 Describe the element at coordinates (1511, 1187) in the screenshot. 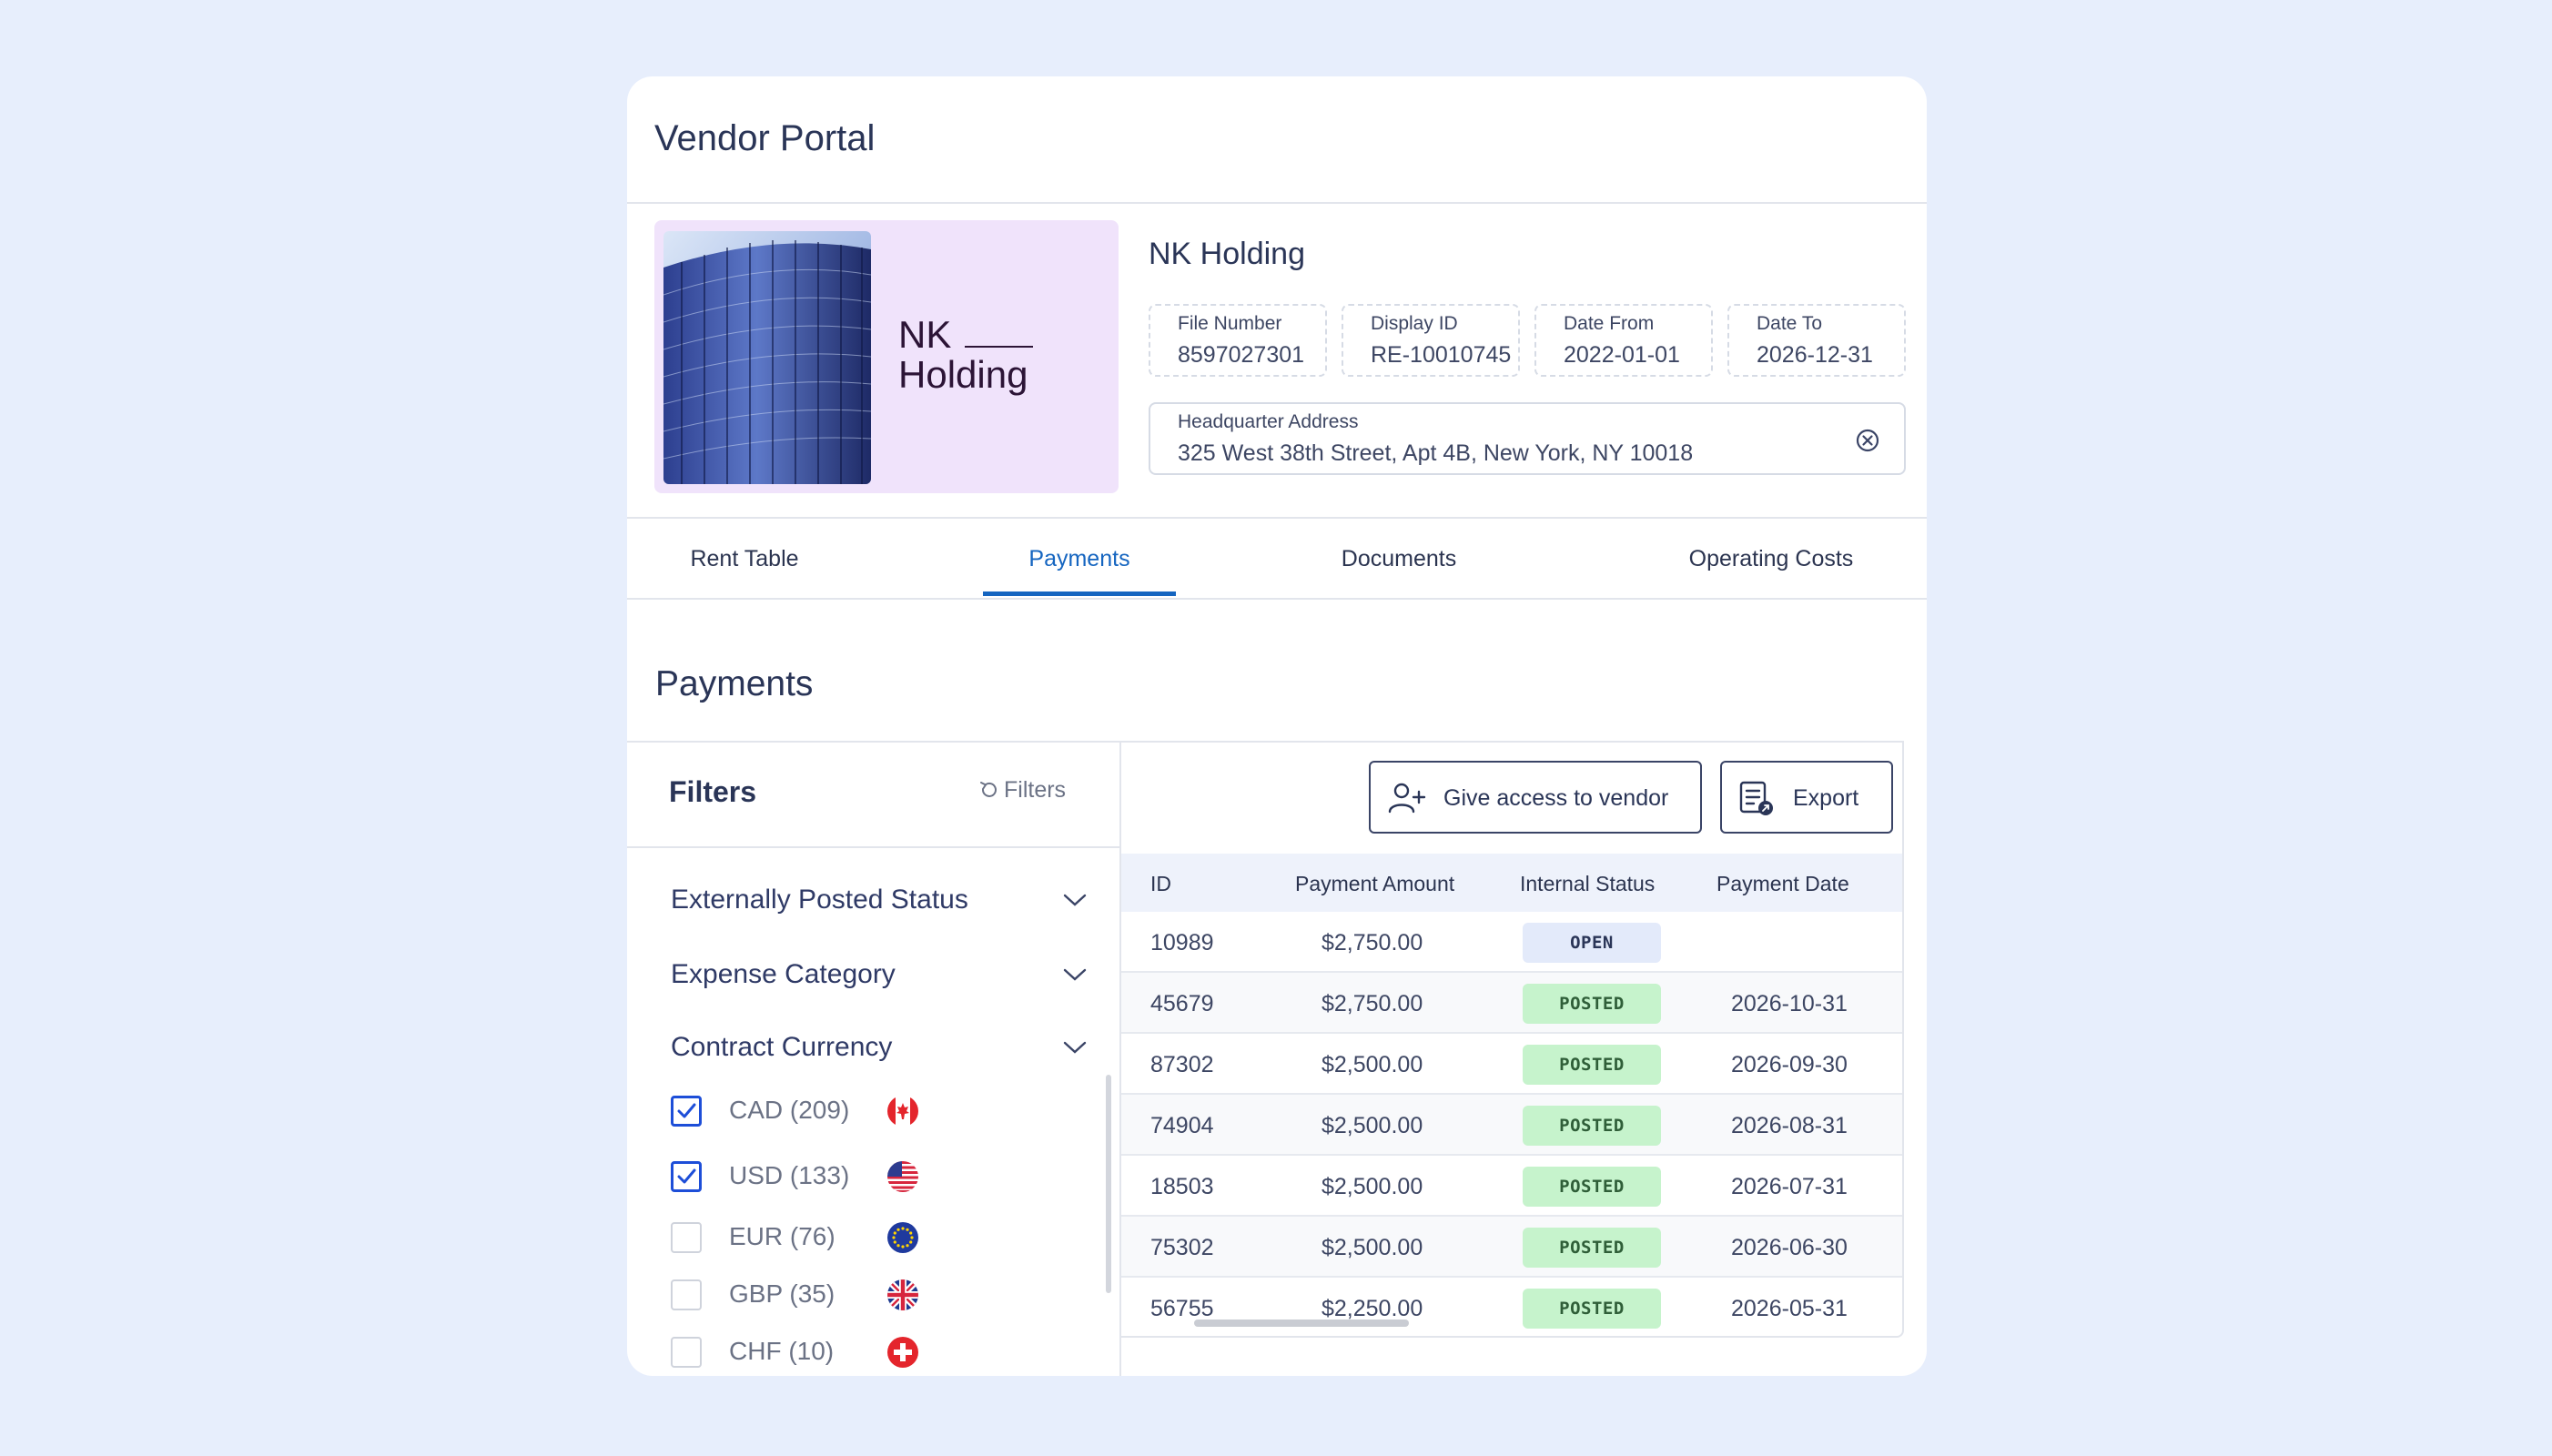

I see `table-row: 18503 $2,500.00 POSTED 2026-07-31` at that location.